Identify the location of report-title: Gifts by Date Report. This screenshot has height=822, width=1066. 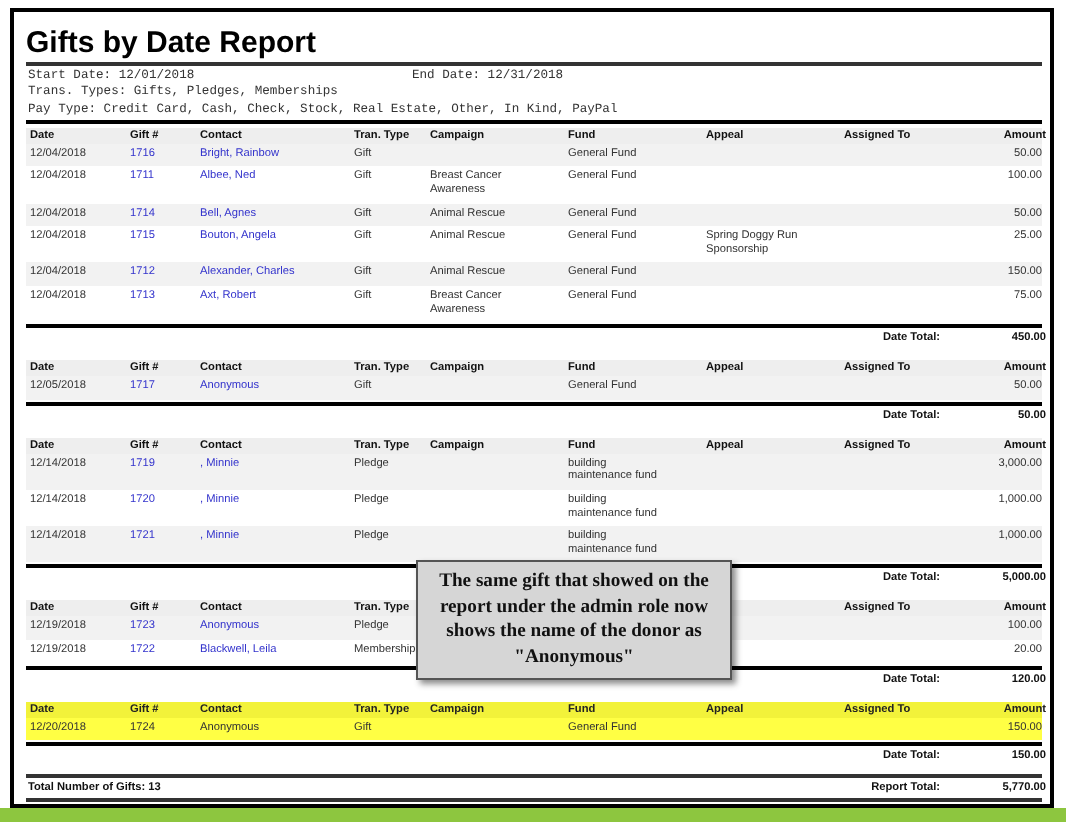
(534, 46).